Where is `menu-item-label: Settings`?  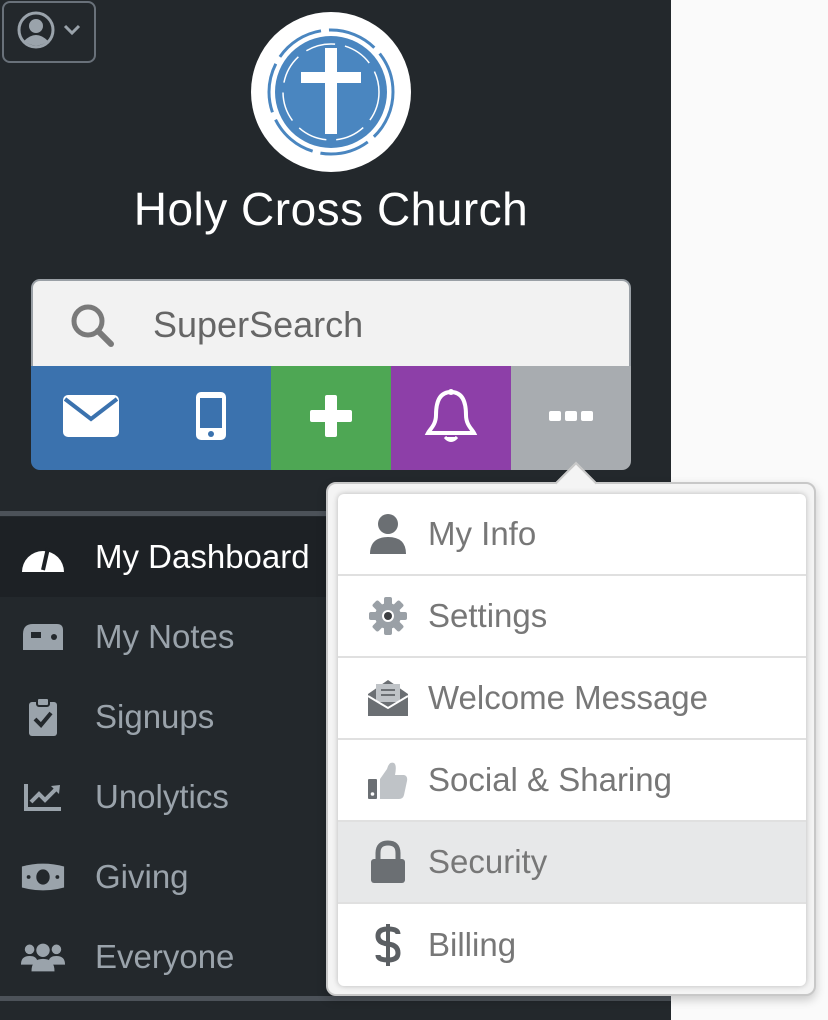 menu-item-label: Settings is located at coordinates (488, 615).